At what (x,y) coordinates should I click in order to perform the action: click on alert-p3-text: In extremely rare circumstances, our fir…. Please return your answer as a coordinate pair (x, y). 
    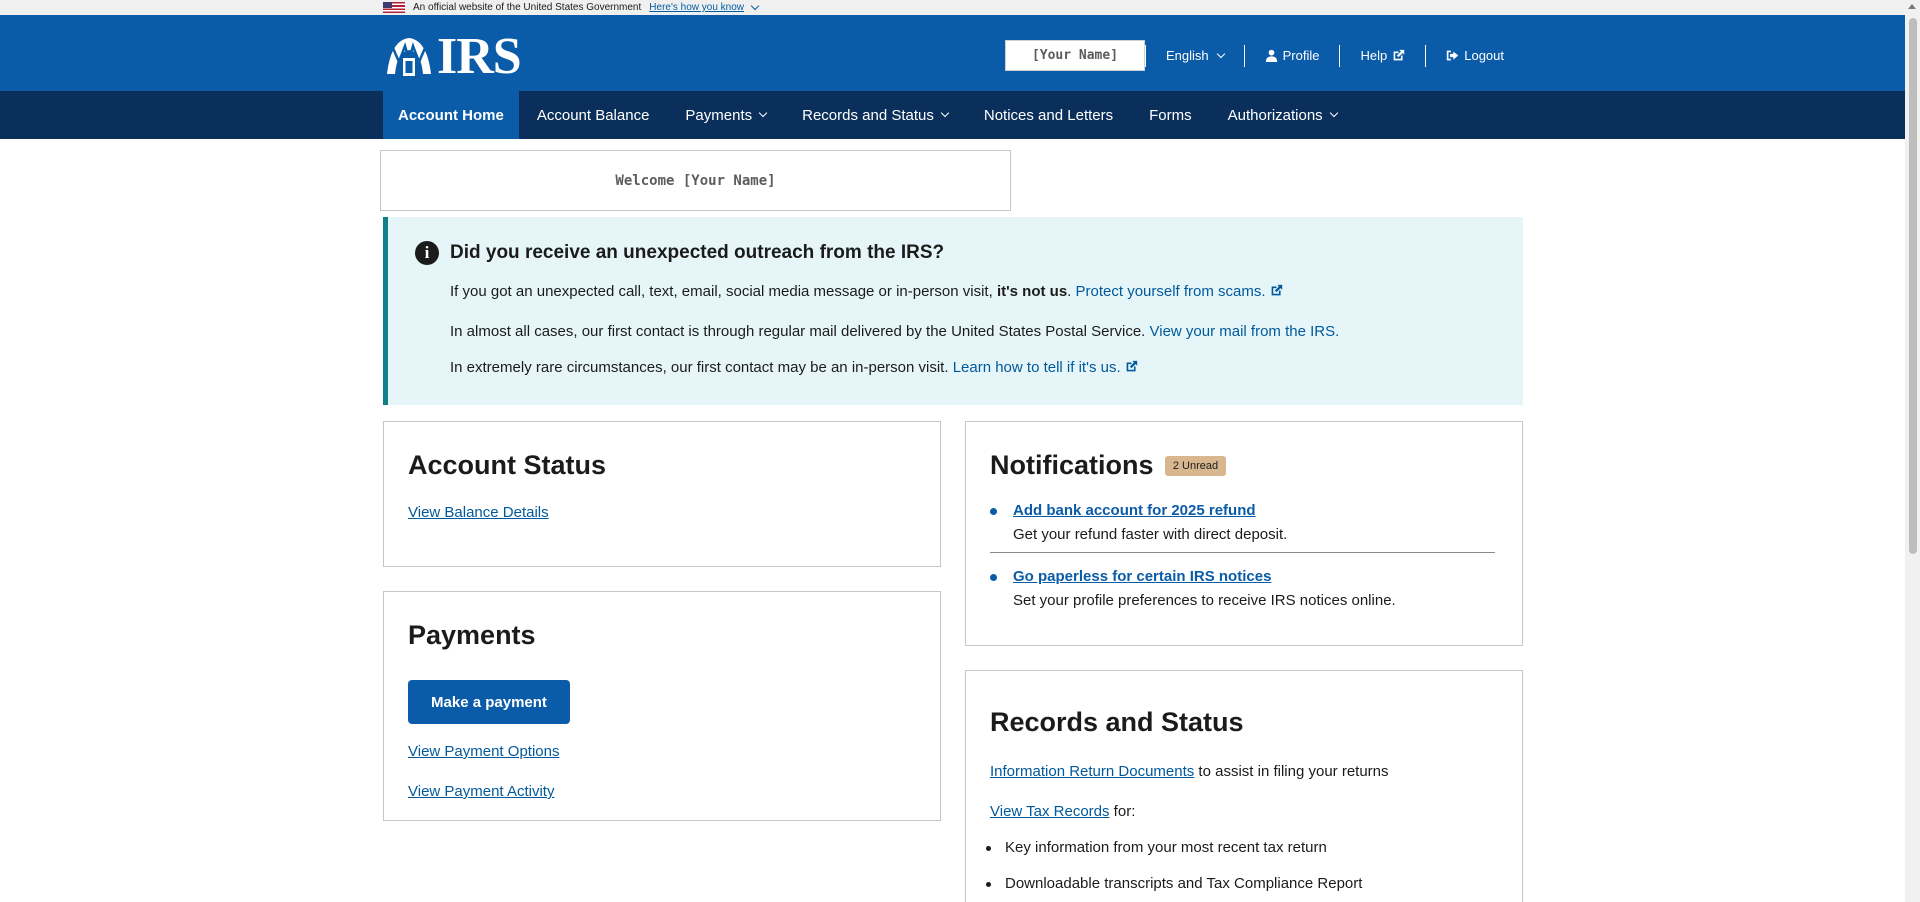
    Looking at the image, I should click on (701, 367).